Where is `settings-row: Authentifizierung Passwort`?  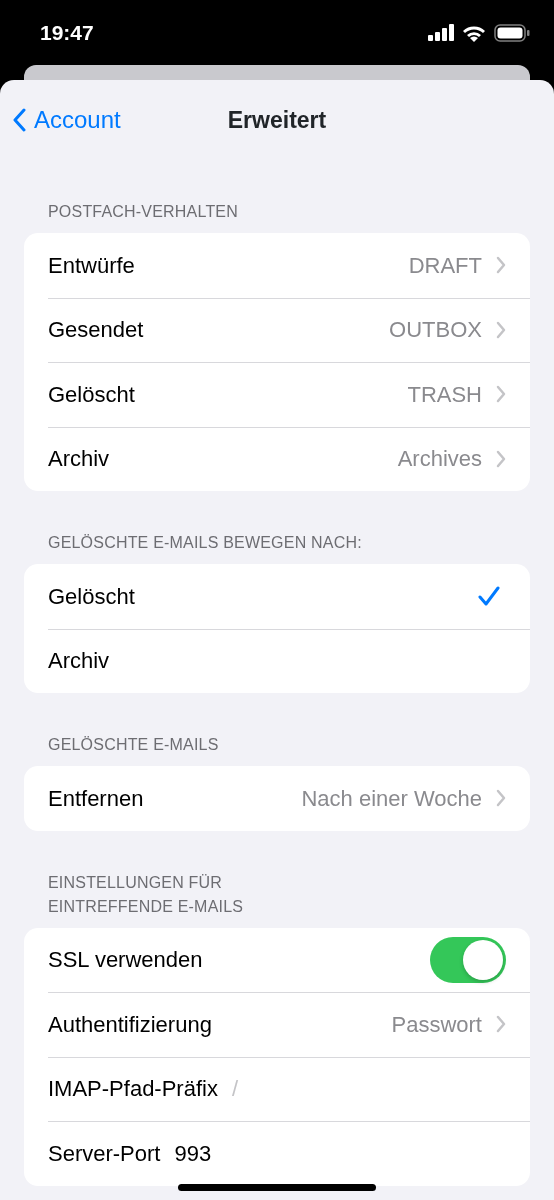 settings-row: Authentifizierung Passwort is located at coordinates (277, 1024).